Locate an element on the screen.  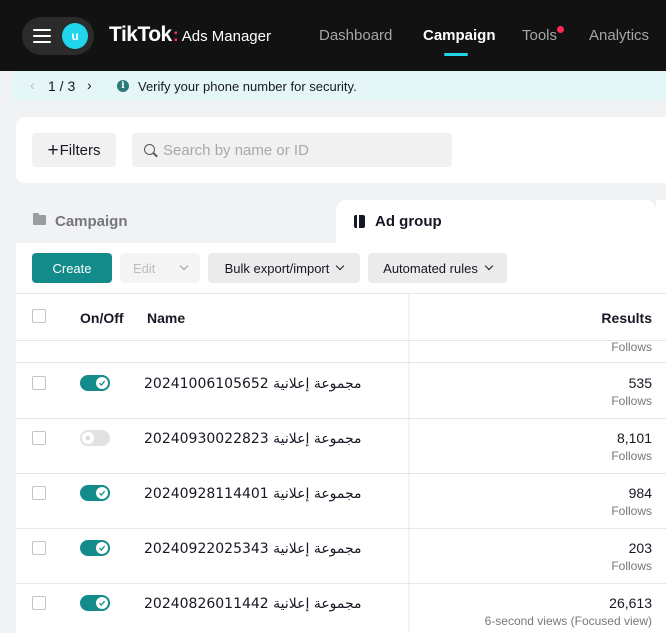
filters-button: + Filters is located at coordinates (74, 150).